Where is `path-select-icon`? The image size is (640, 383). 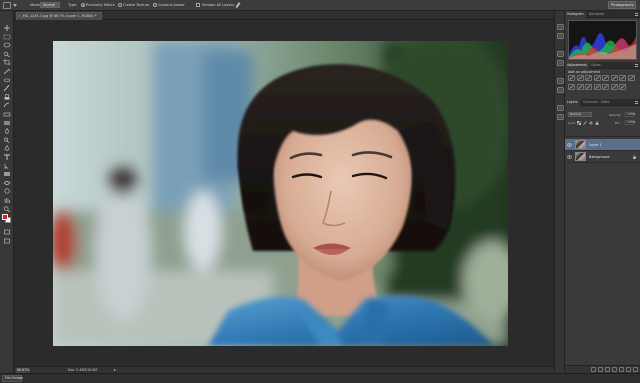
path-select-icon is located at coordinates (7, 166).